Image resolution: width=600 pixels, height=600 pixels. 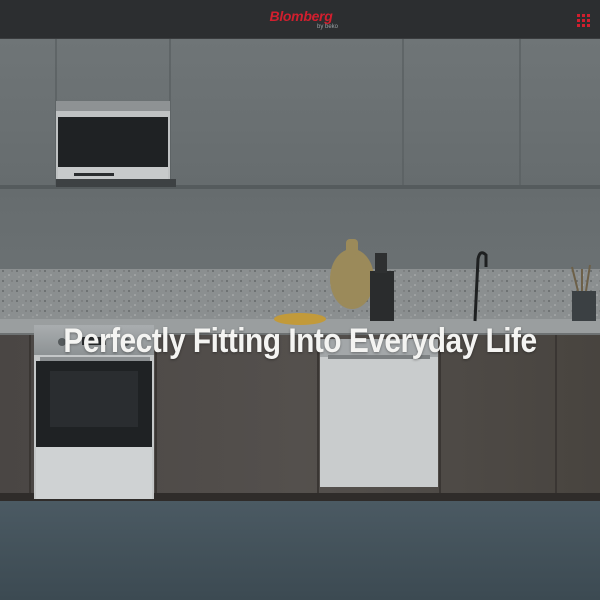 I want to click on brand-logo: Blomberg by beko, so click(x=301, y=21).